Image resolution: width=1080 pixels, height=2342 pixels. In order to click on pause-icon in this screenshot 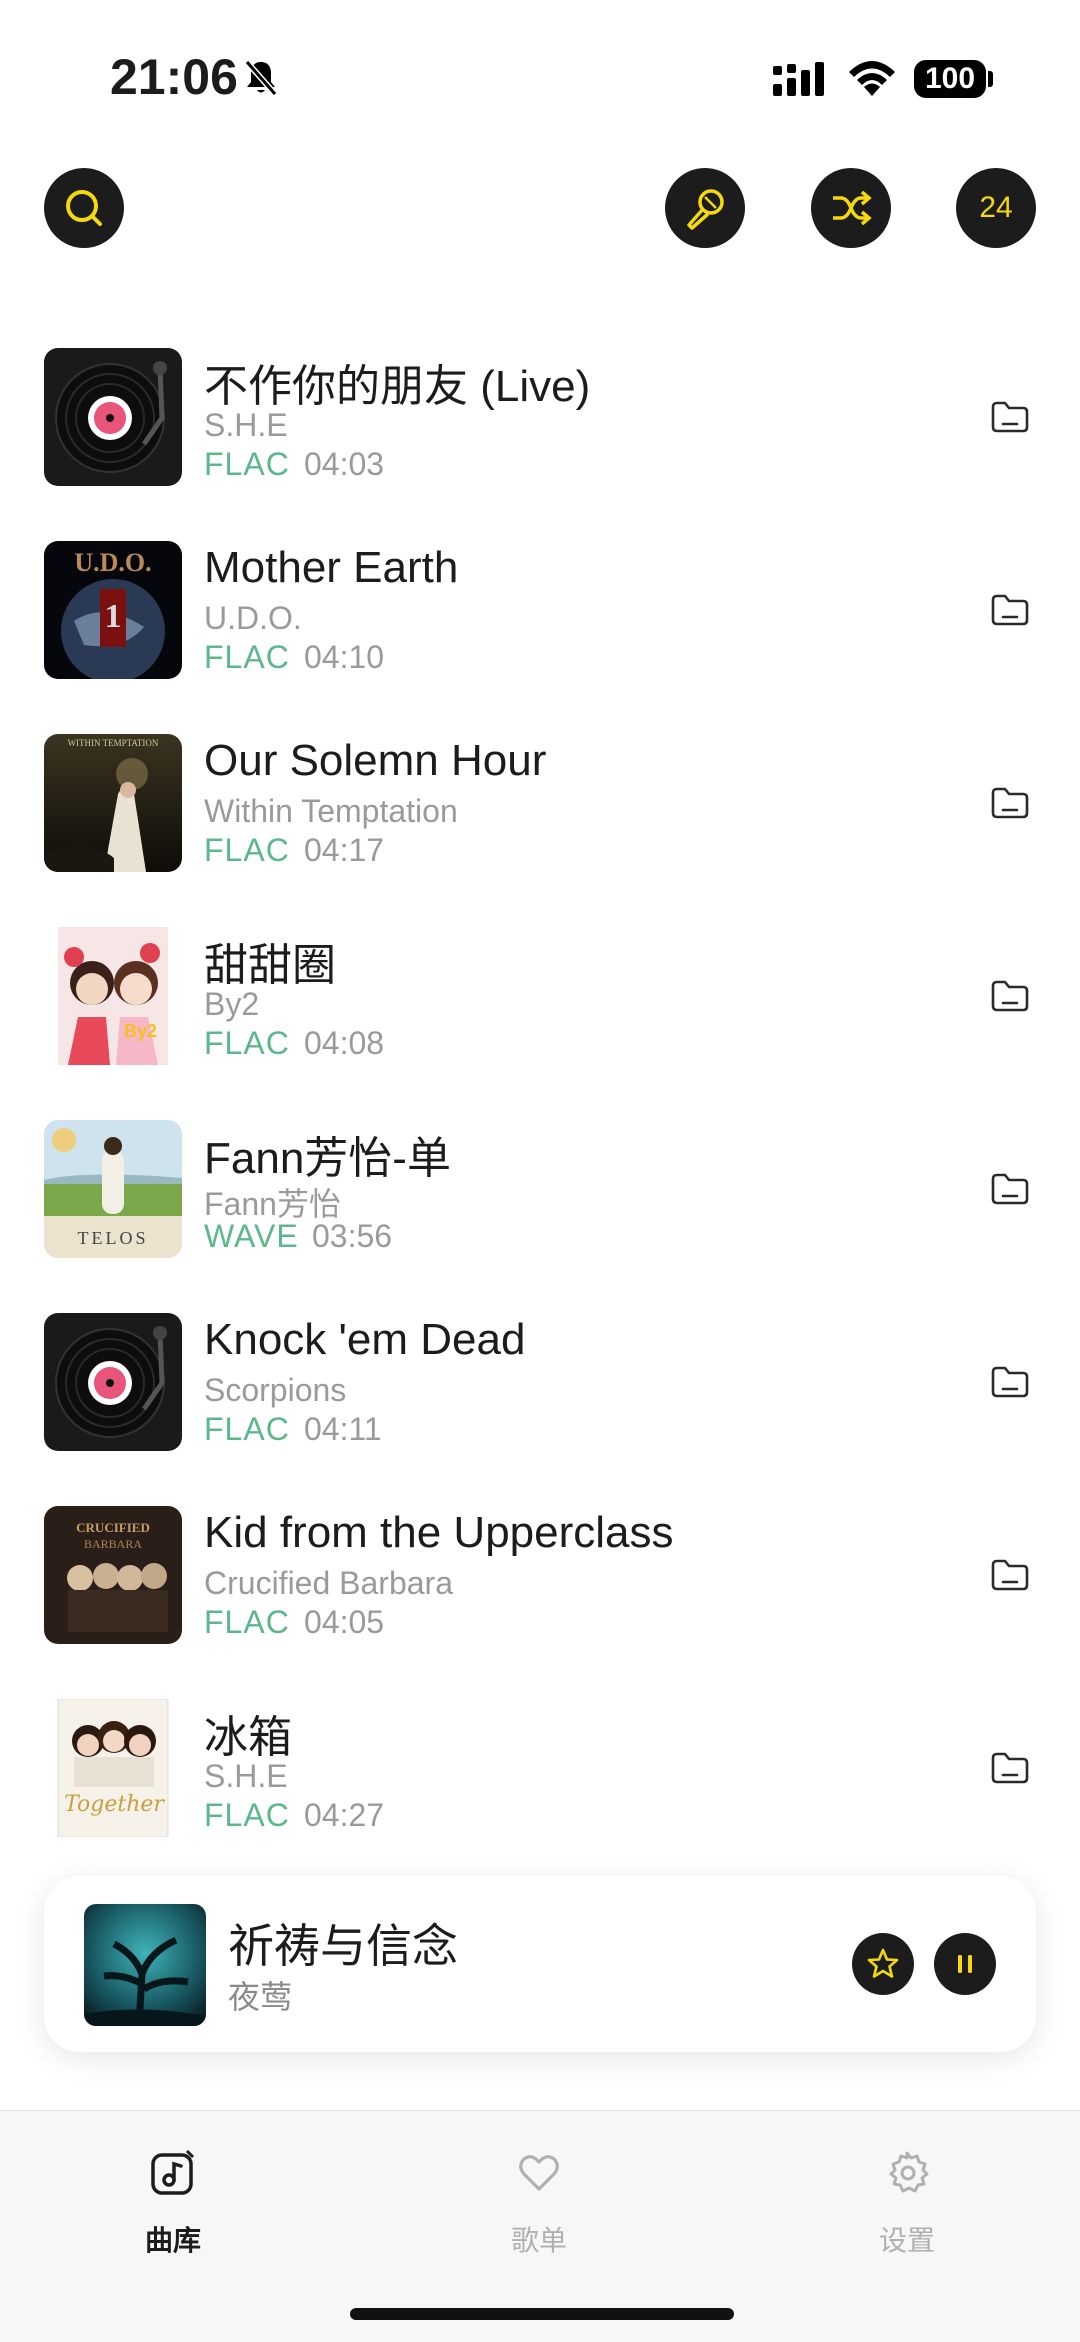, I will do `click(965, 1964)`.